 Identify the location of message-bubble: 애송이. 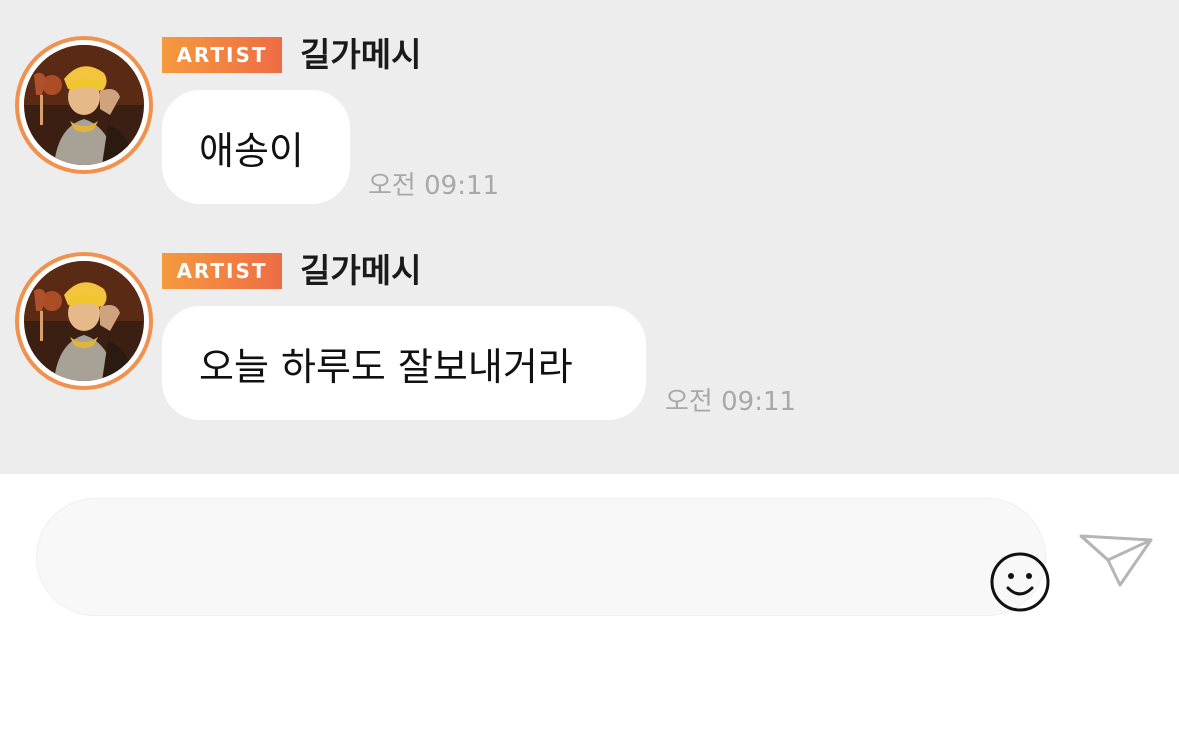
(256, 147).